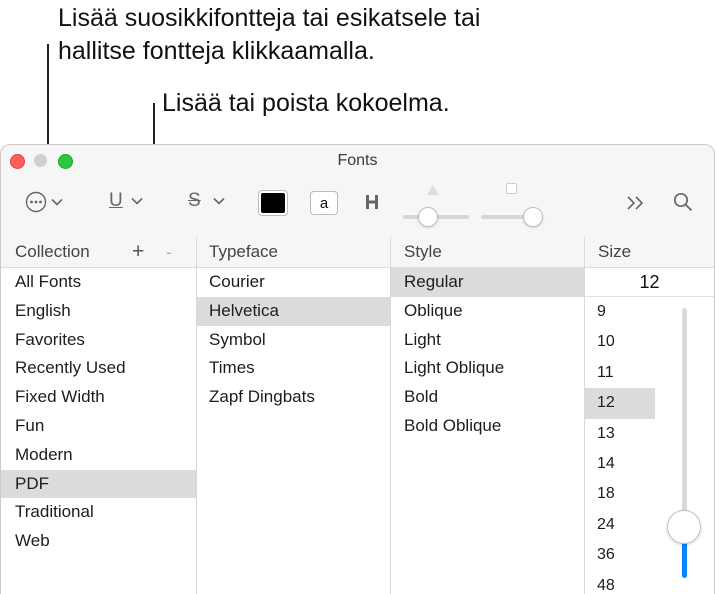 Image resolution: width=716 pixels, height=594 pixels. I want to click on column-headers: Collection + - Typeface Style Size, so click(357, 252).